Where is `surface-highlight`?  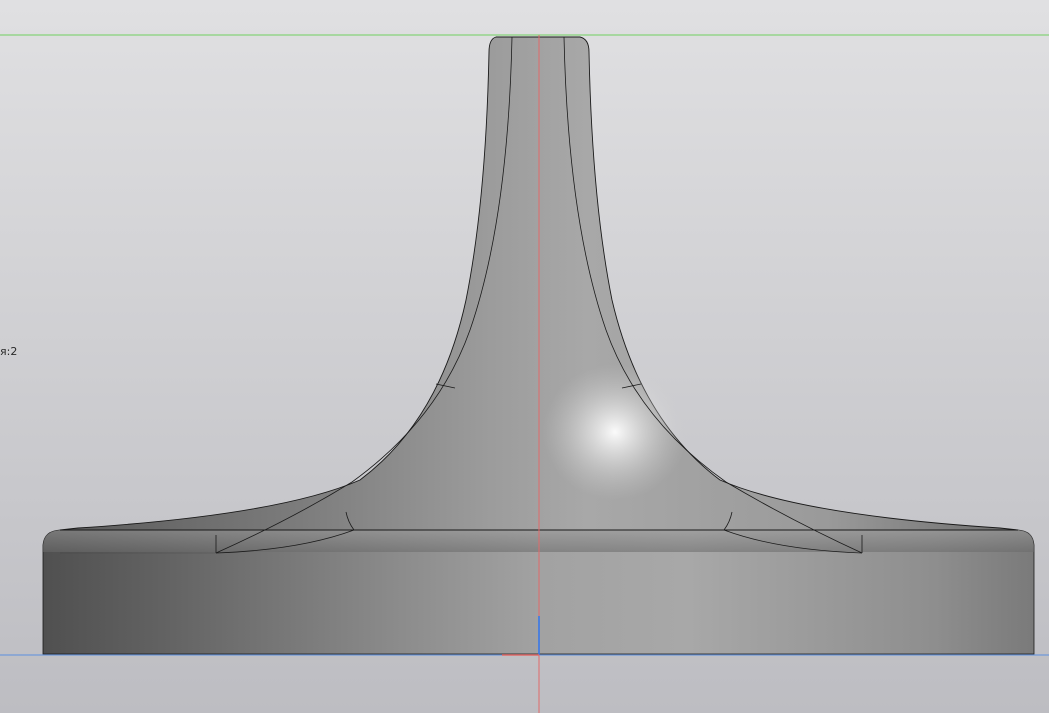
surface-highlight is located at coordinates (615, 432).